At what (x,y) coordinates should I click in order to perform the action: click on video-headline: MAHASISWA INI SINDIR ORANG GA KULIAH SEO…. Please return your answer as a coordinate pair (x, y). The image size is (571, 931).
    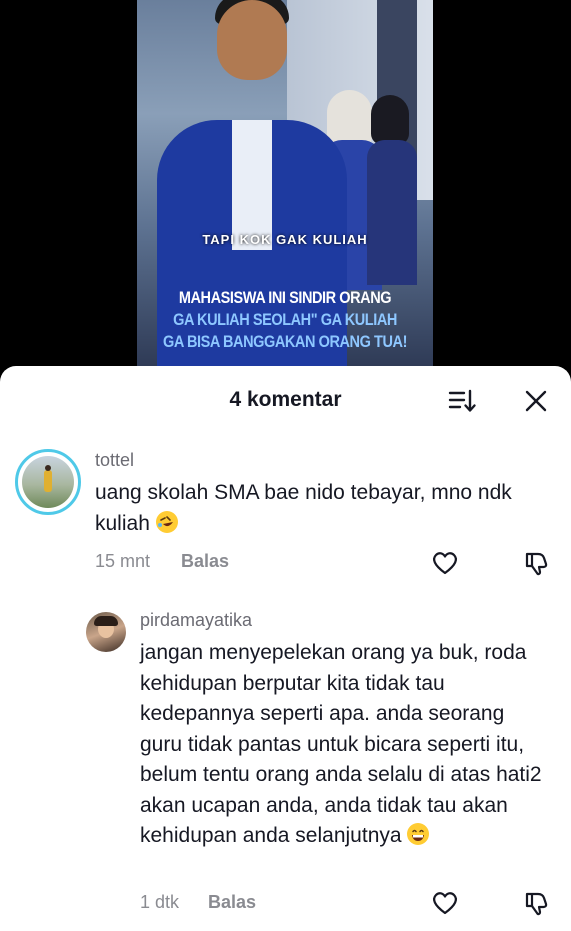
    Looking at the image, I should click on (285, 320).